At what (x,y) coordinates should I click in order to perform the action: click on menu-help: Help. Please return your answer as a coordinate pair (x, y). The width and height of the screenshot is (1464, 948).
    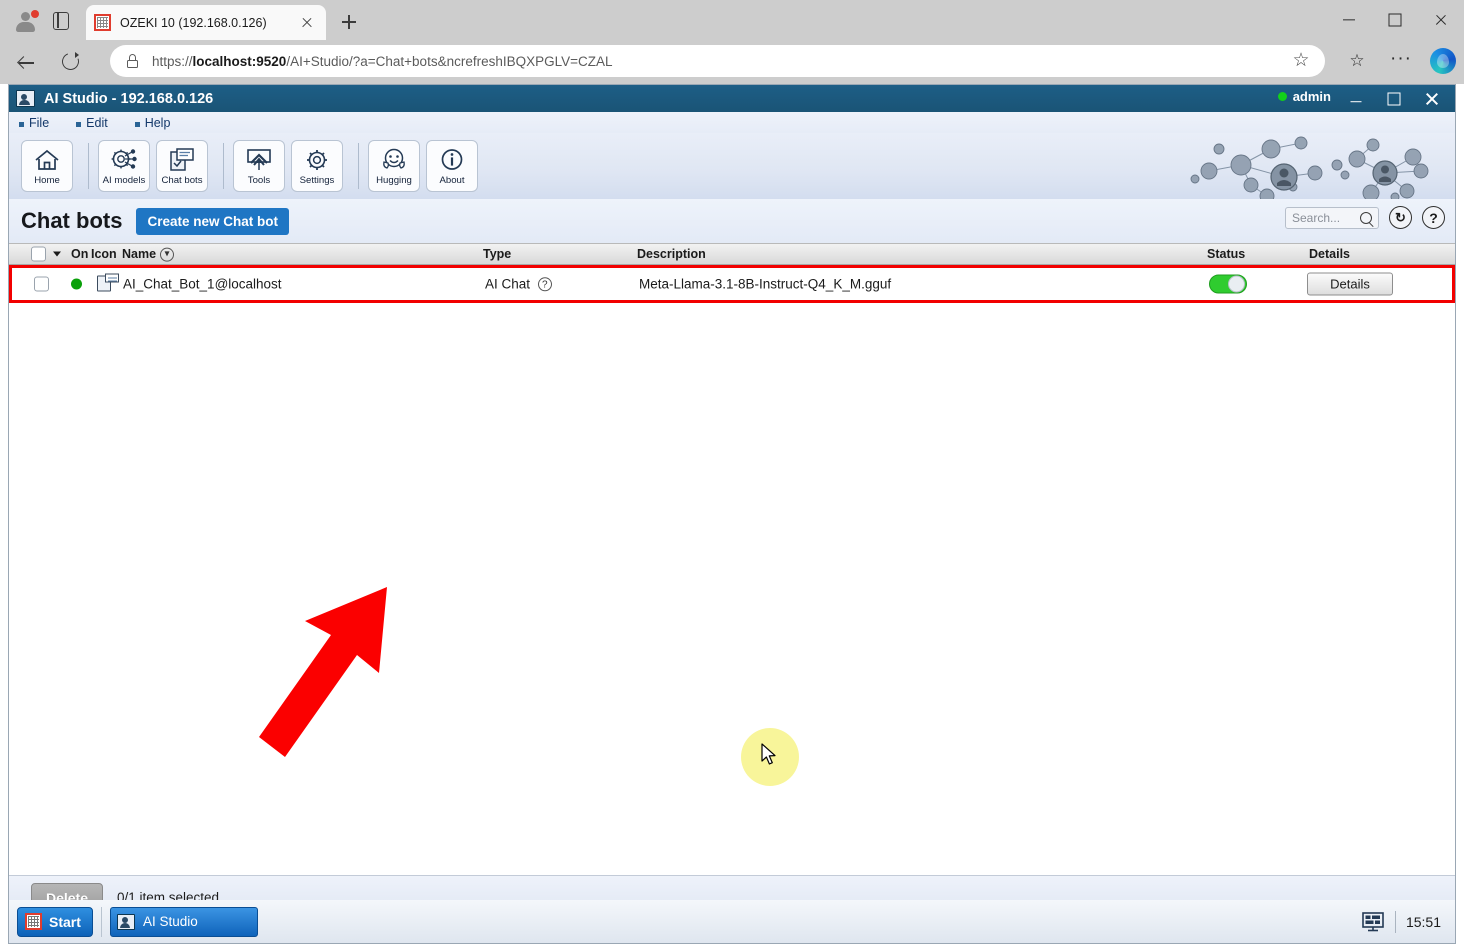
    Looking at the image, I should click on (152, 123).